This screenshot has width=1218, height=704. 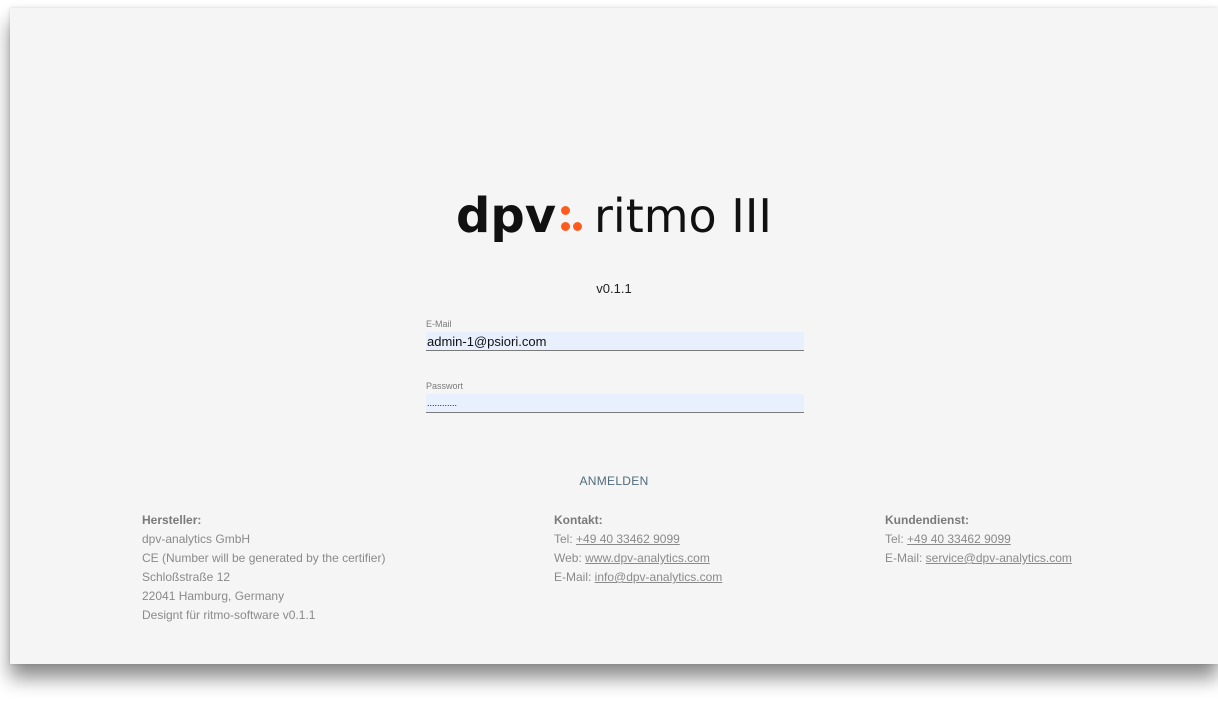 What do you see at coordinates (565, 539) in the screenshot?
I see `contact-tel-prefix: Tel:` at bounding box center [565, 539].